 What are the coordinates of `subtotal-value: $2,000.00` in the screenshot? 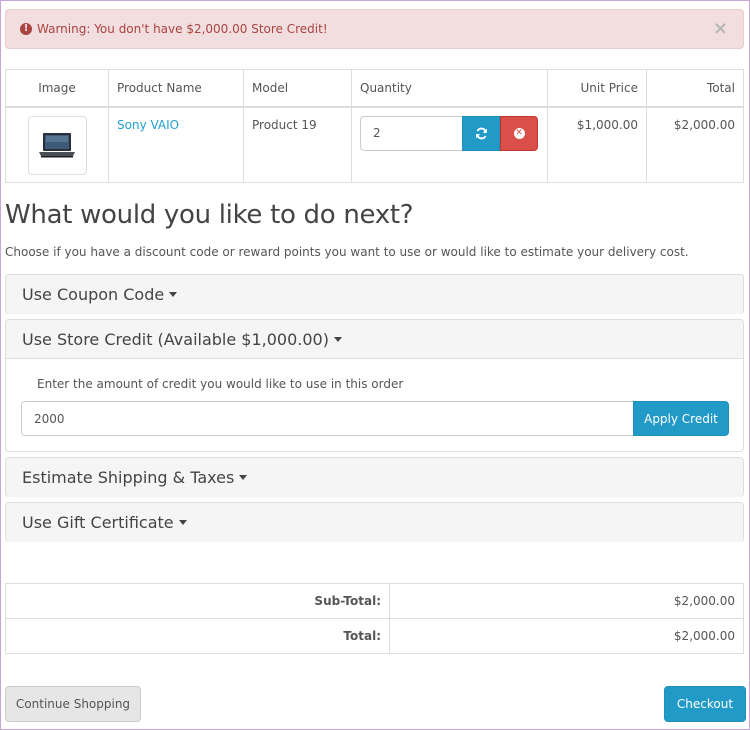 It's located at (566, 601).